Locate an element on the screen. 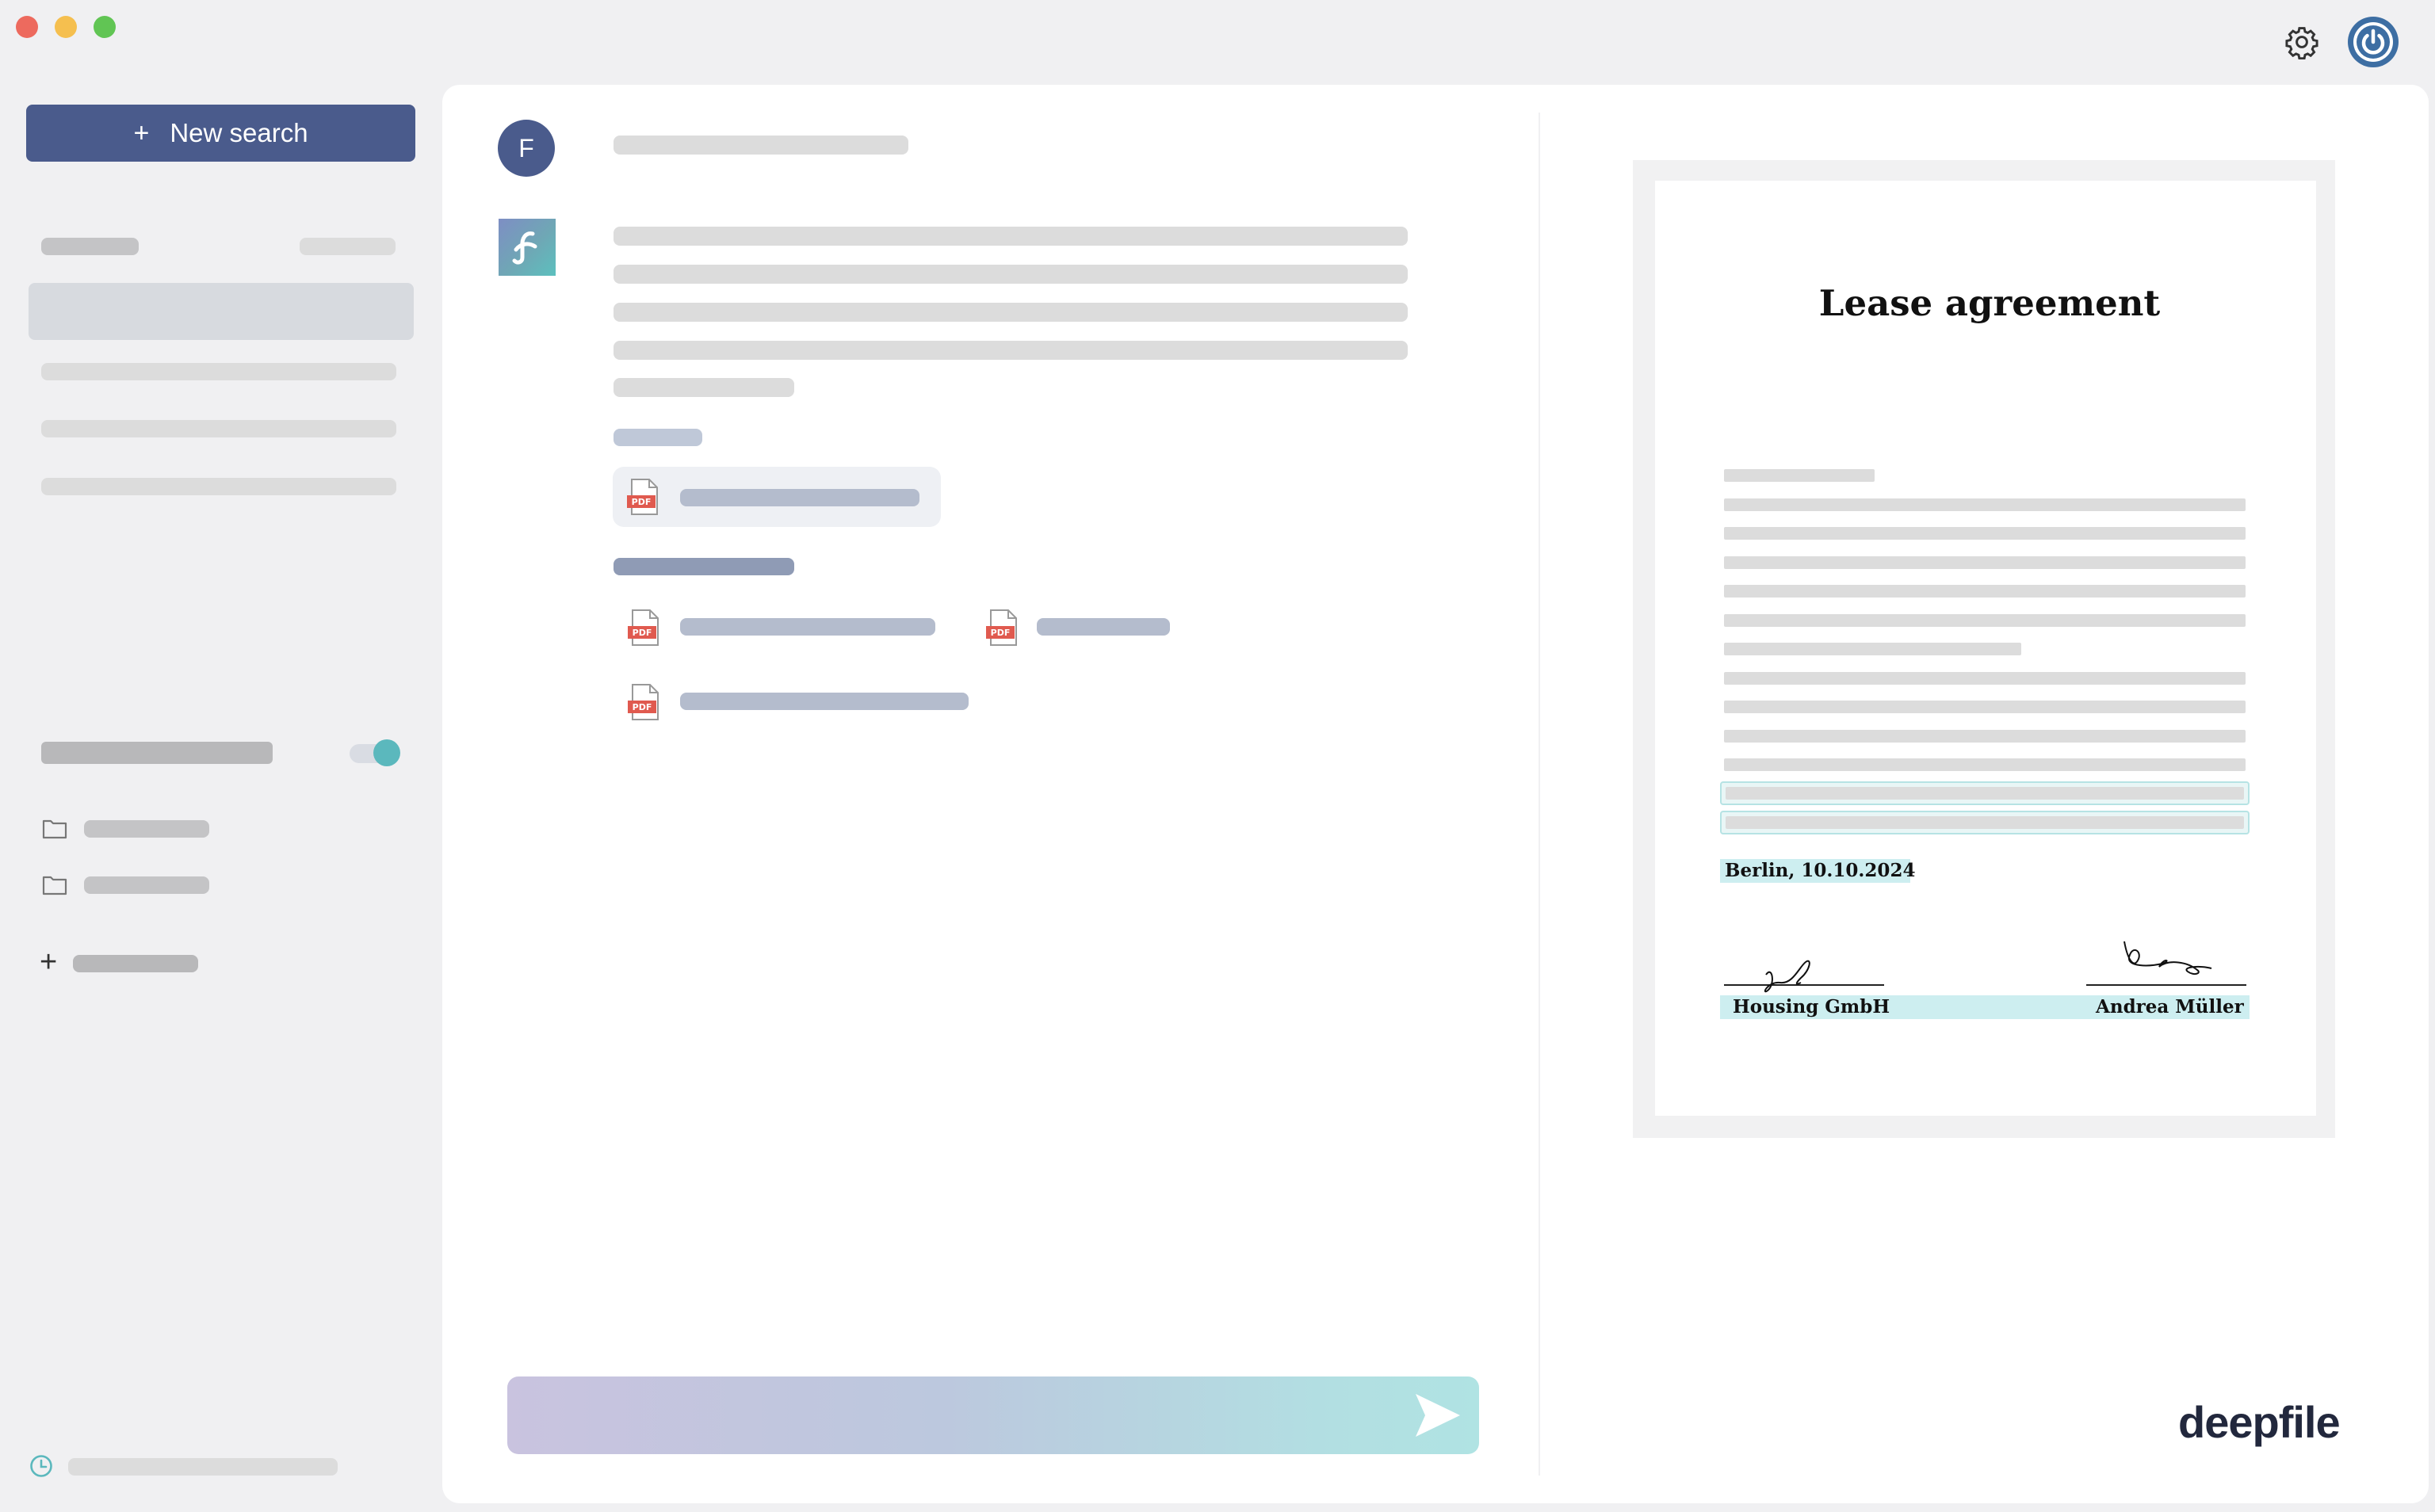 This screenshot has height=1512, width=2435. signature-left-icon is located at coordinates (1787, 976).